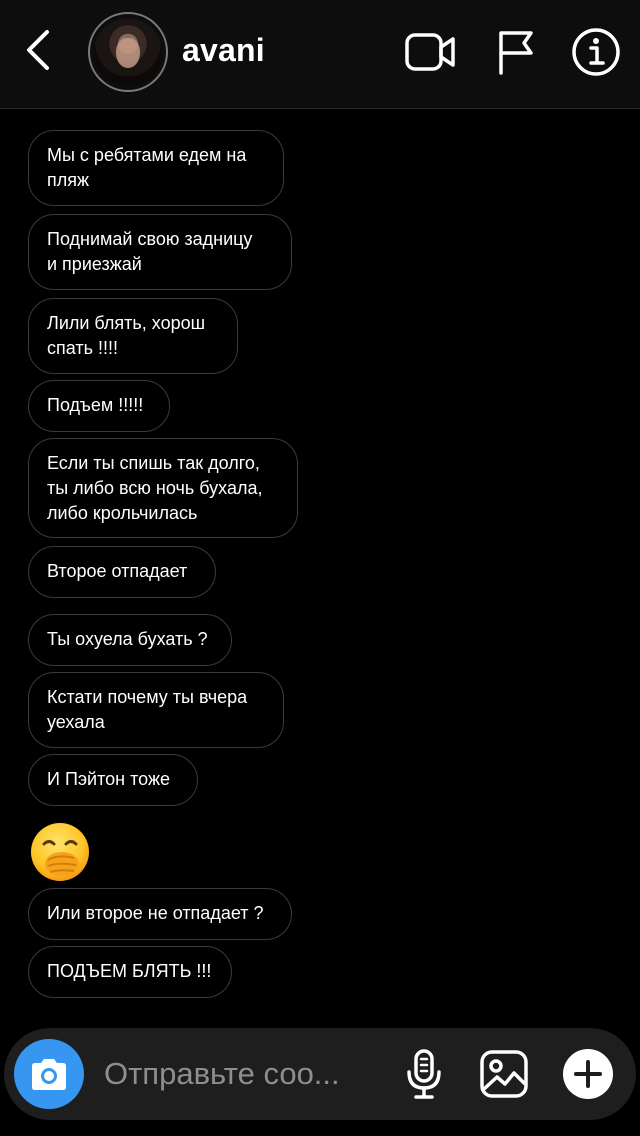 The width and height of the screenshot is (640, 1136). What do you see at coordinates (130, 972) in the screenshot?
I see `message-bubble: ПОДЪЕМ БЛЯТЬ !!!` at bounding box center [130, 972].